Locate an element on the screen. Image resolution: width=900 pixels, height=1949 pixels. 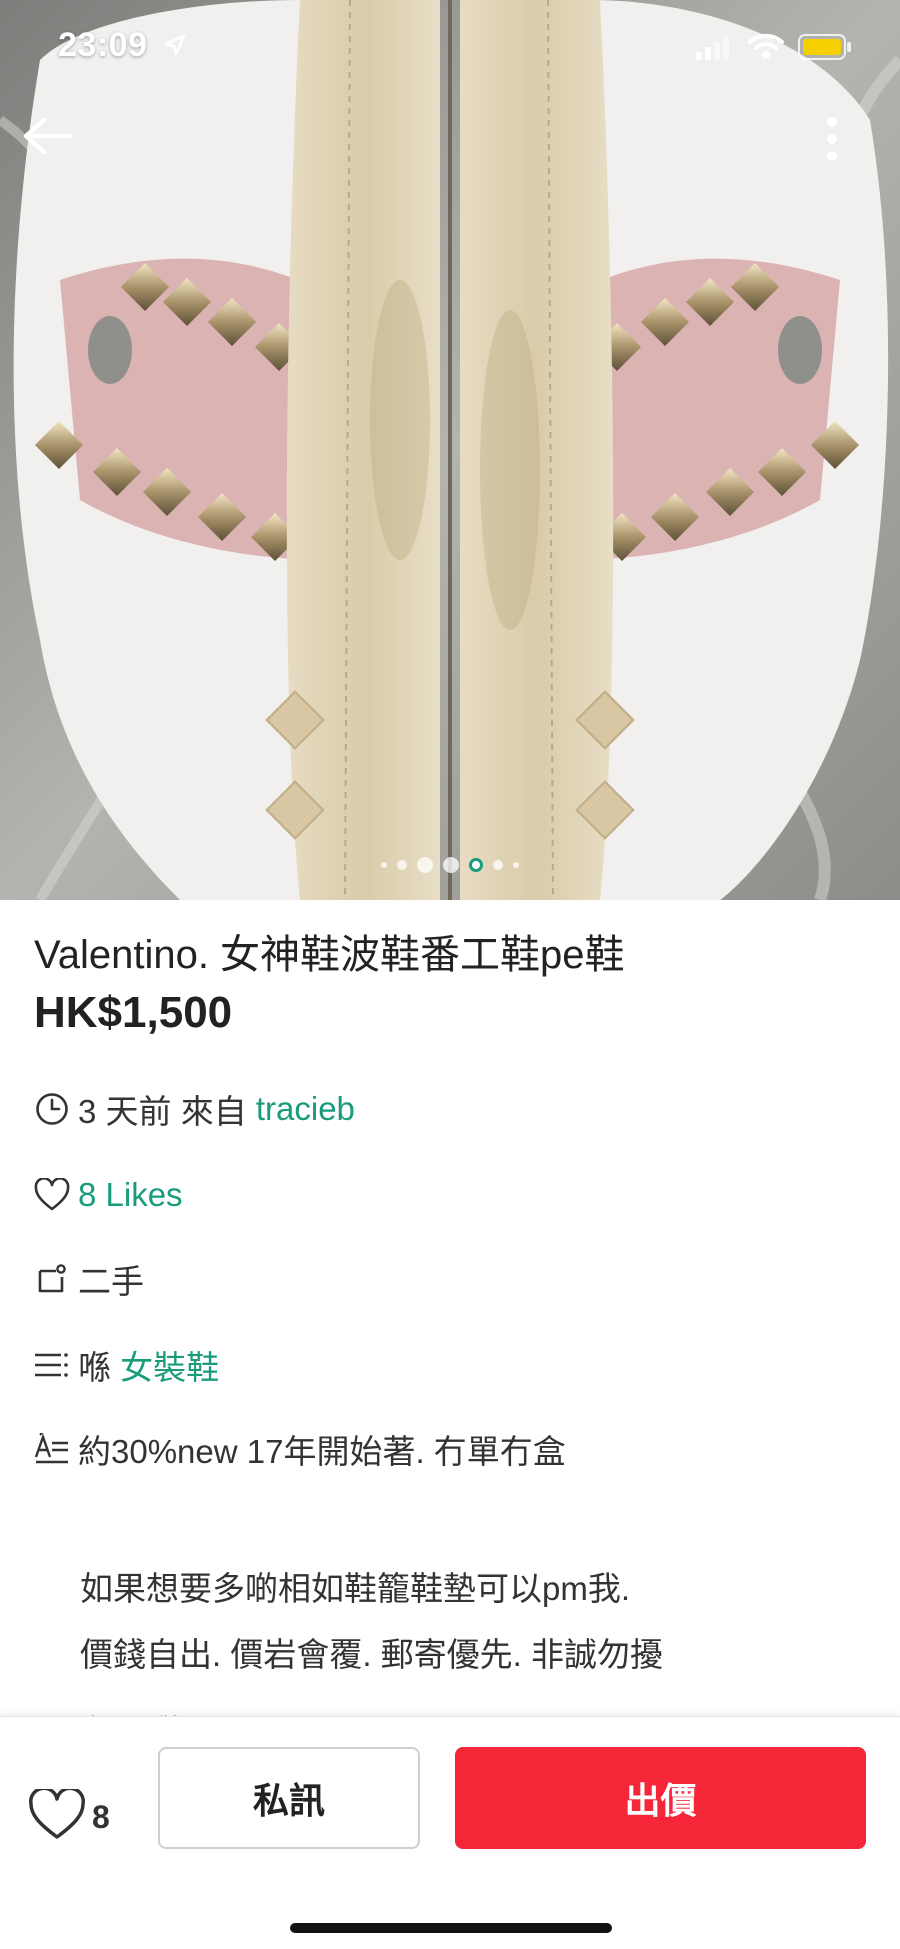
gallery-dot-active is located at coordinates (476, 865).